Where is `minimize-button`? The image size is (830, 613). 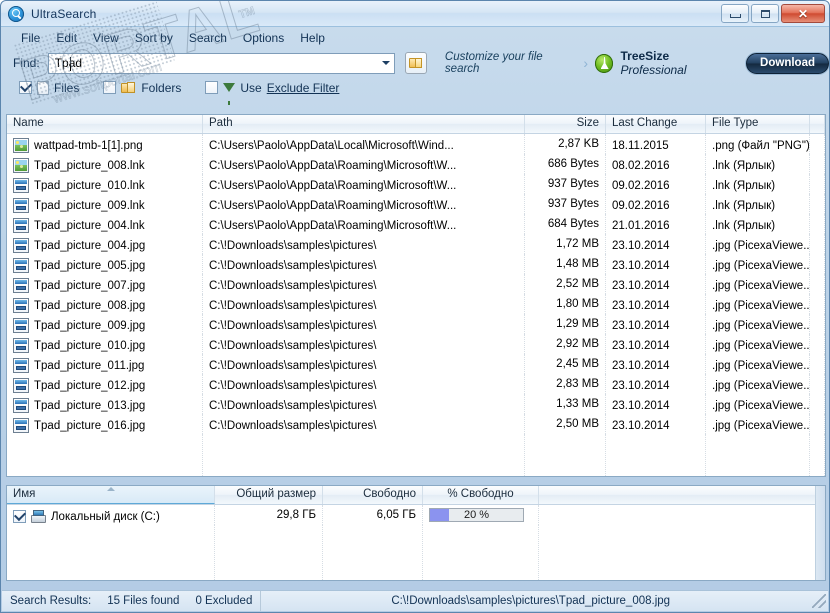 minimize-button is located at coordinates (735, 13).